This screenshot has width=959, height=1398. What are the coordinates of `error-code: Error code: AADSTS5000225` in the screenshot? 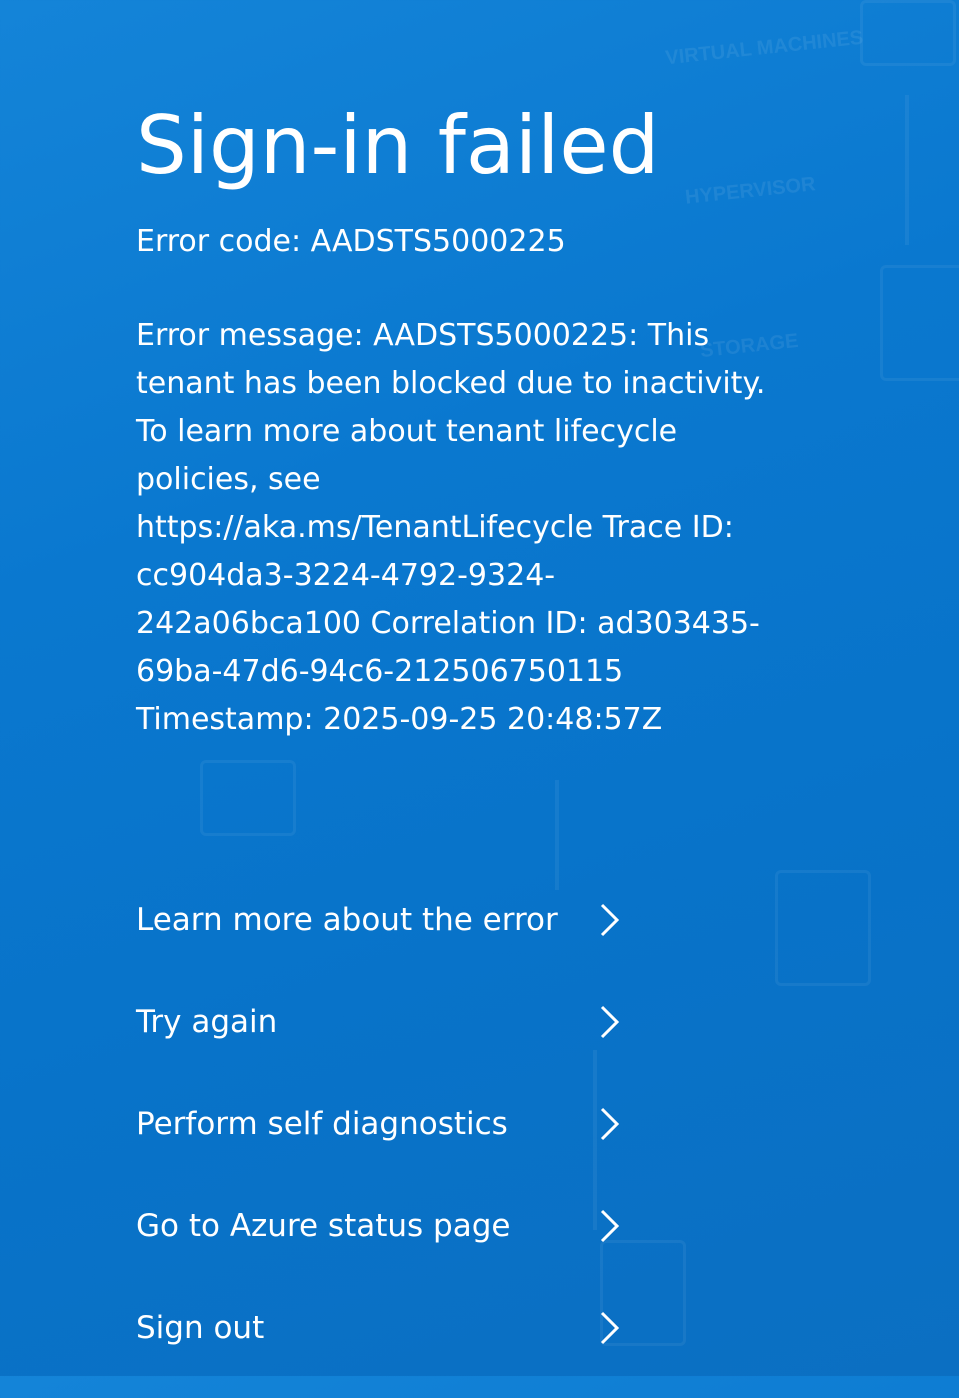 It's located at (351, 241).